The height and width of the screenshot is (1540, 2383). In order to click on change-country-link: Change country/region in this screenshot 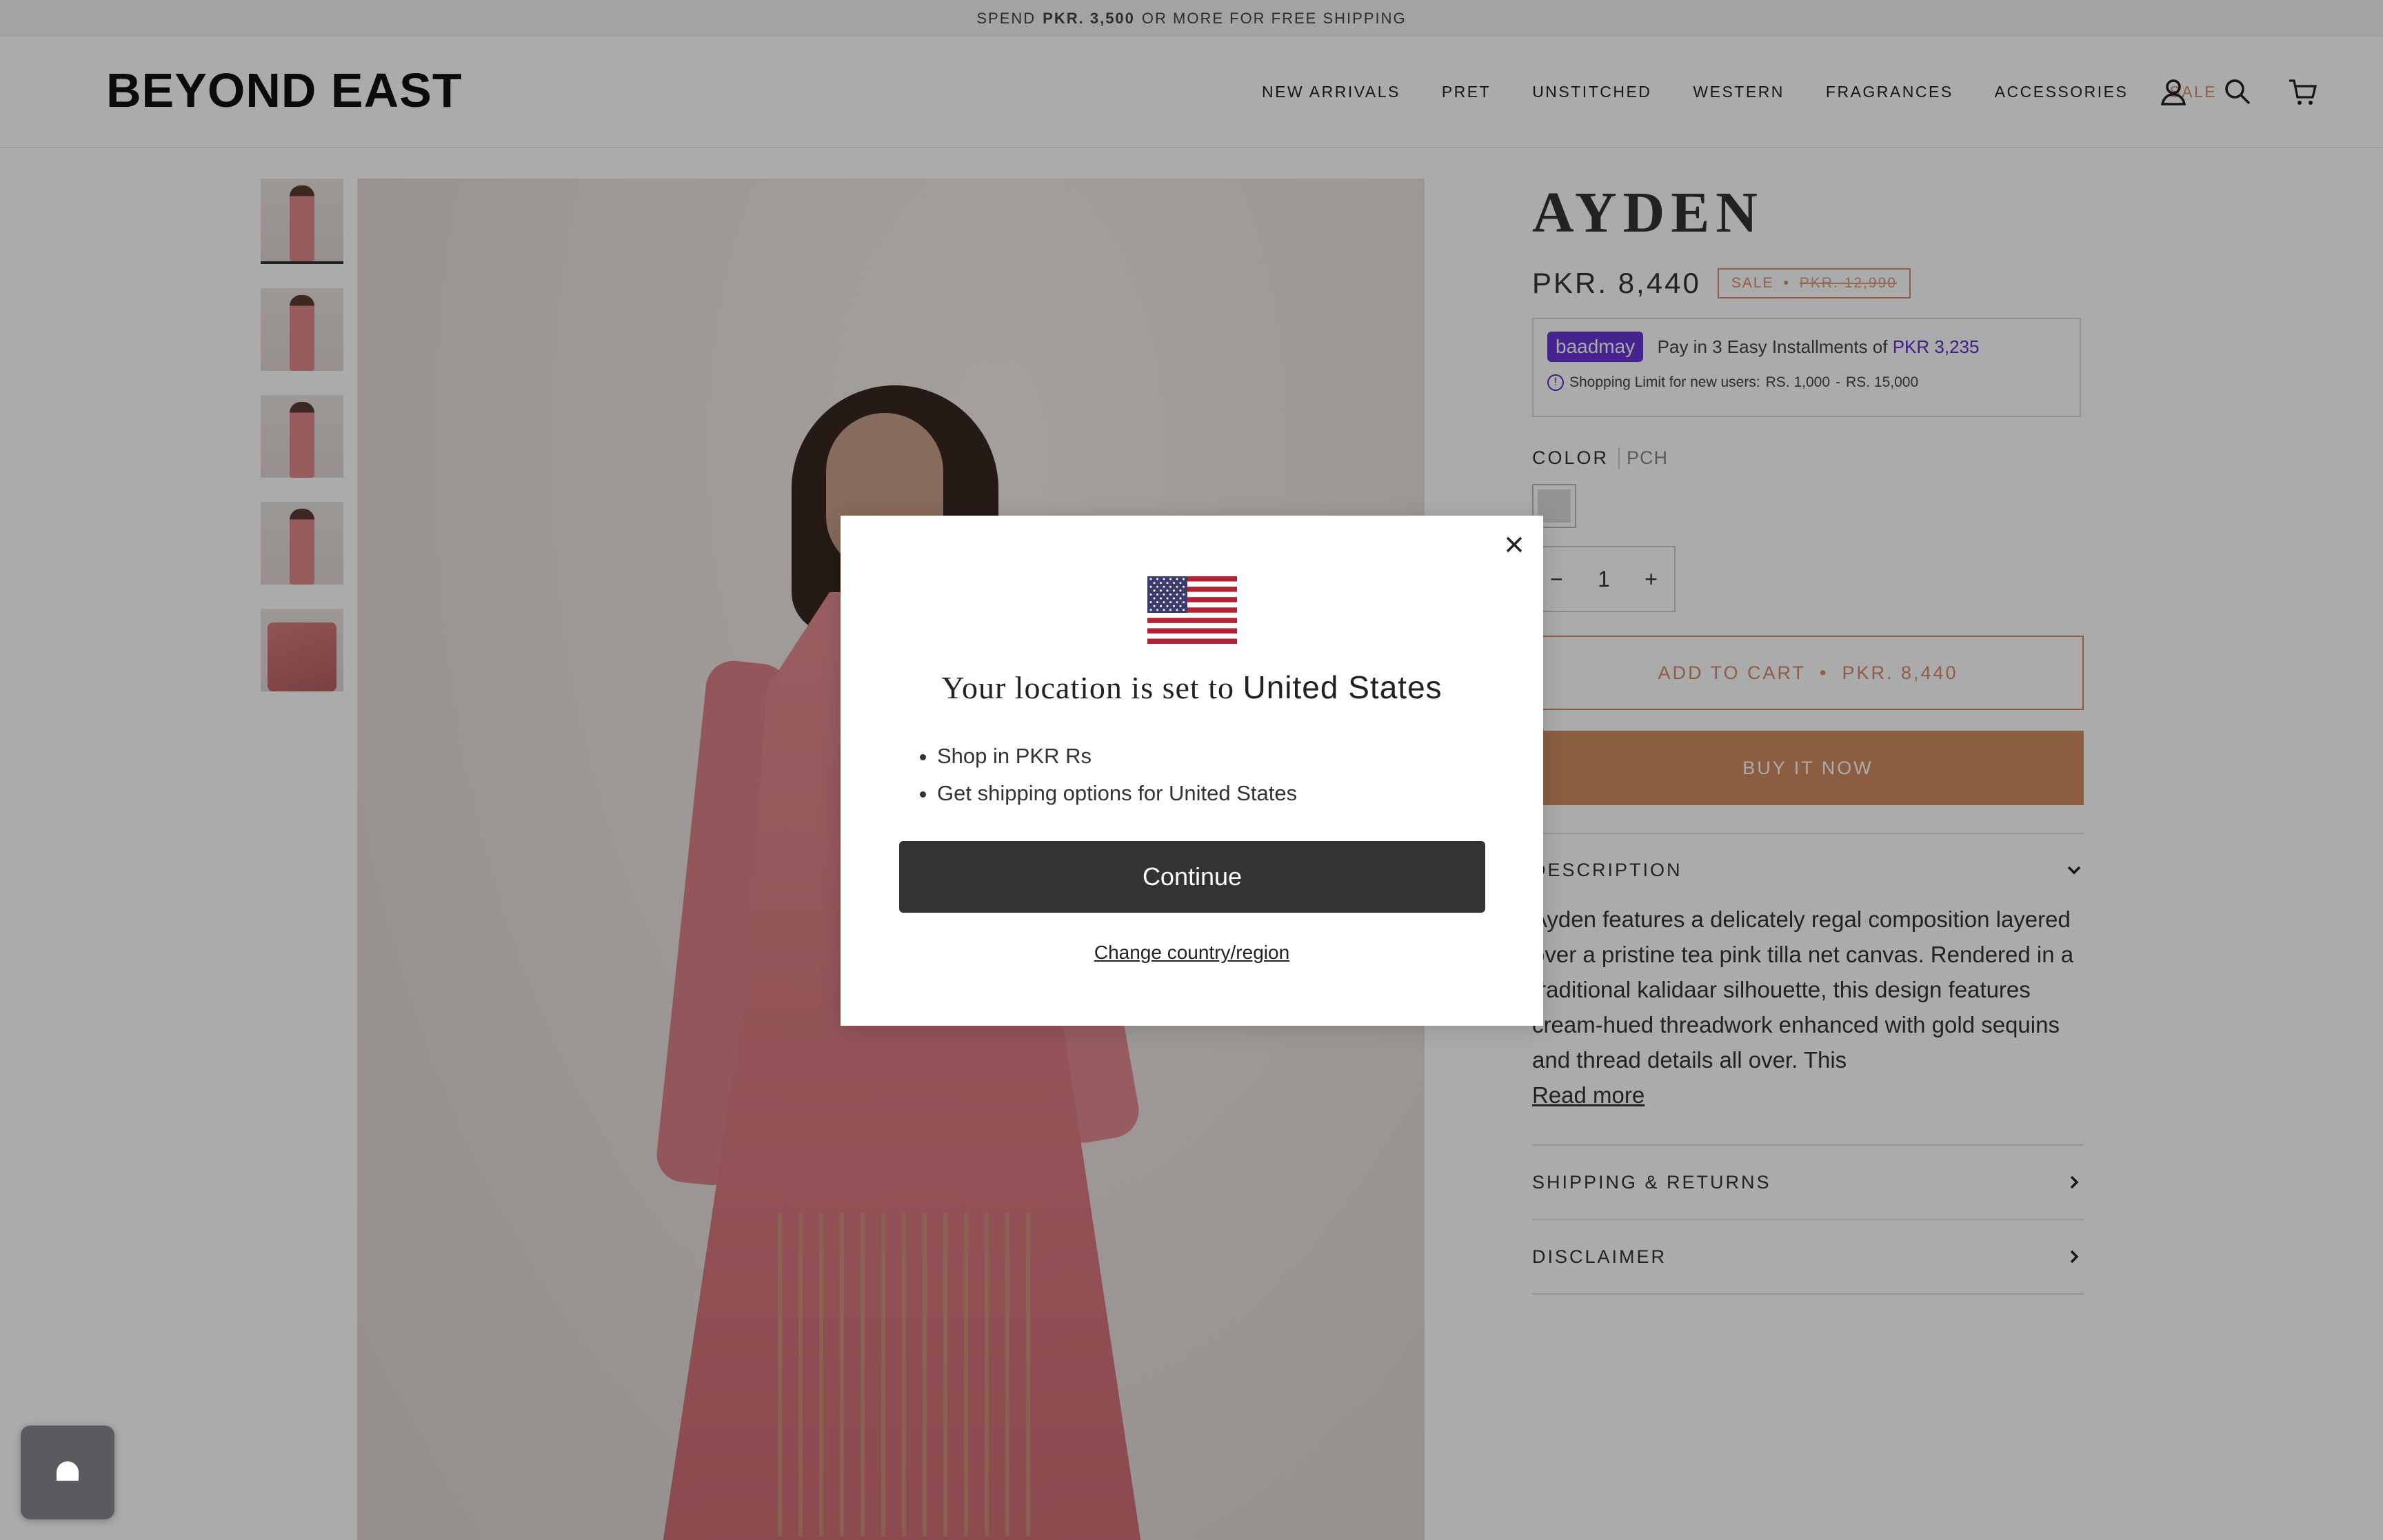, I will do `click(1192, 953)`.